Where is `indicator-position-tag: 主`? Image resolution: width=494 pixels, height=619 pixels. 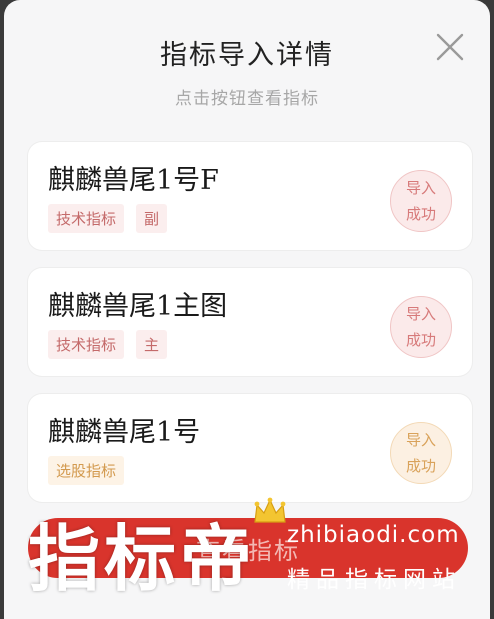
indicator-position-tag: 主 is located at coordinates (152, 344).